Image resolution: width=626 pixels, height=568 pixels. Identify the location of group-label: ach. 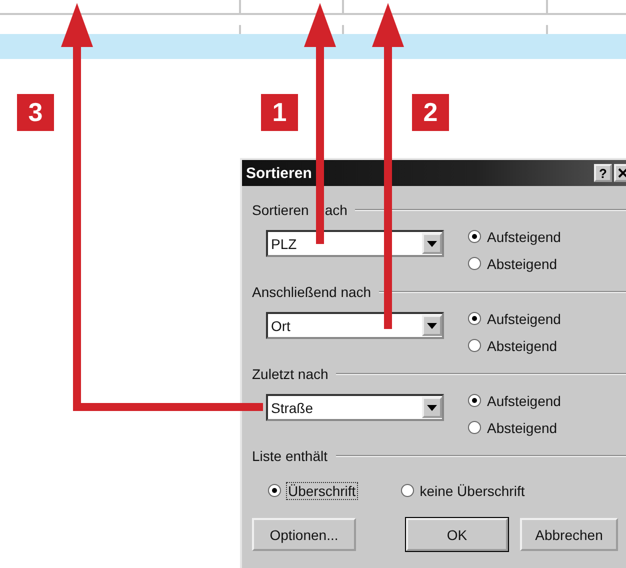
(336, 210).